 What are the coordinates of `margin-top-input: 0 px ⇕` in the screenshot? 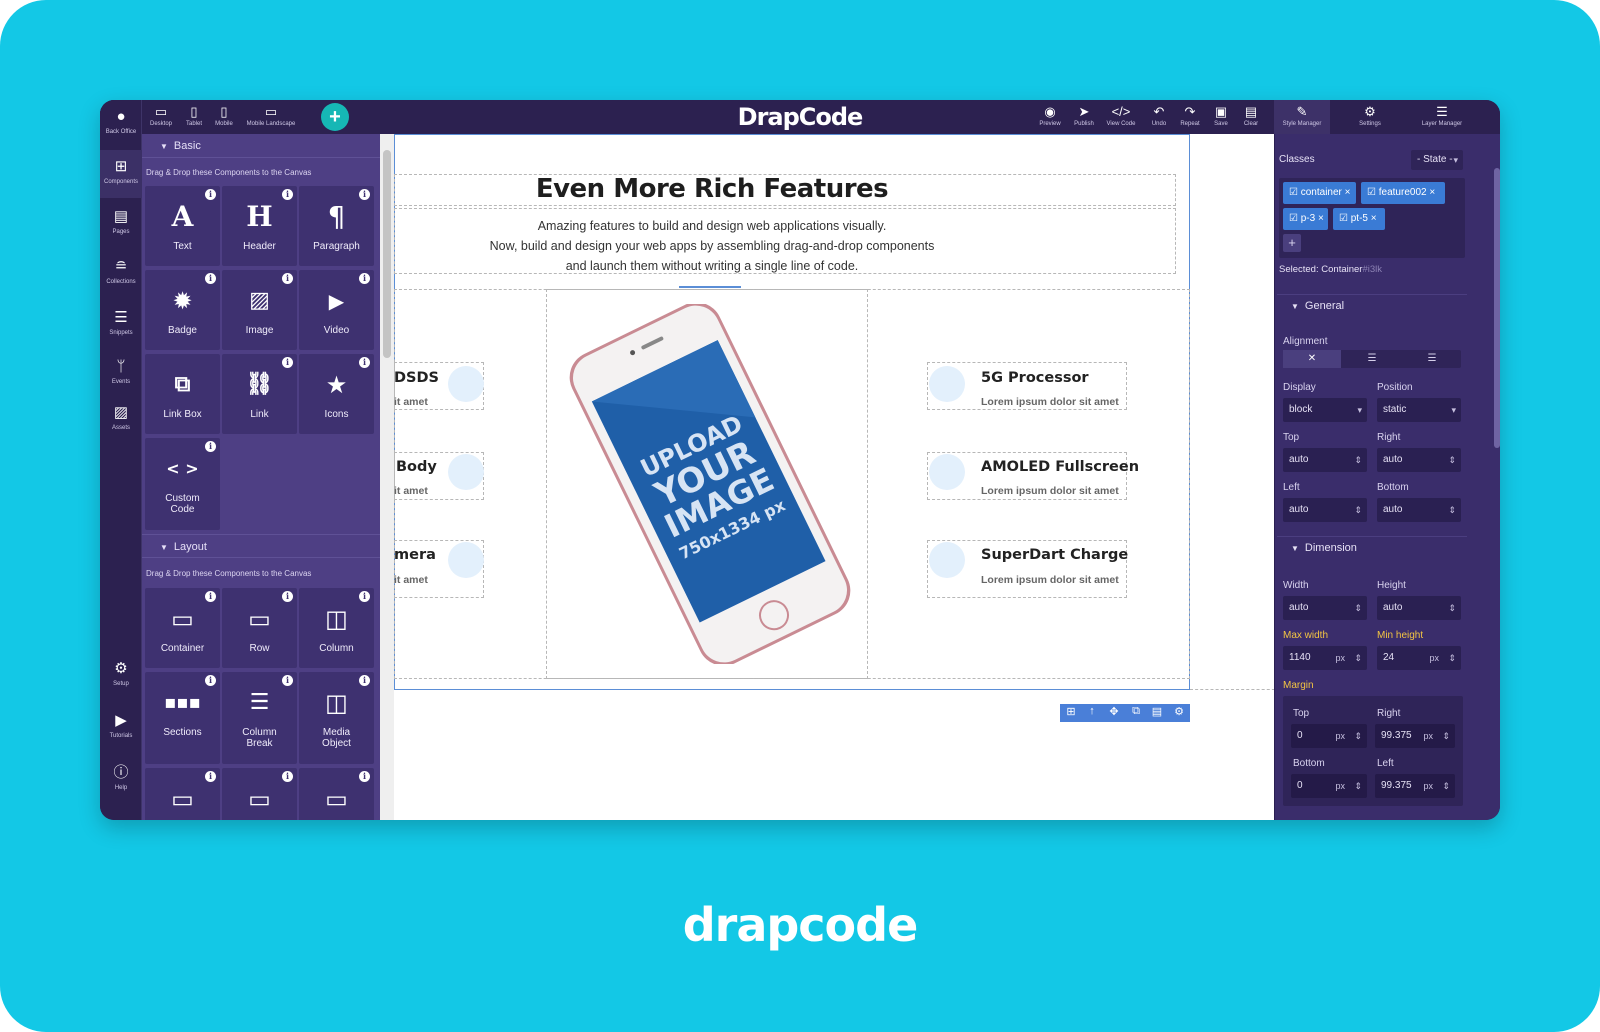 It's located at (1329, 736).